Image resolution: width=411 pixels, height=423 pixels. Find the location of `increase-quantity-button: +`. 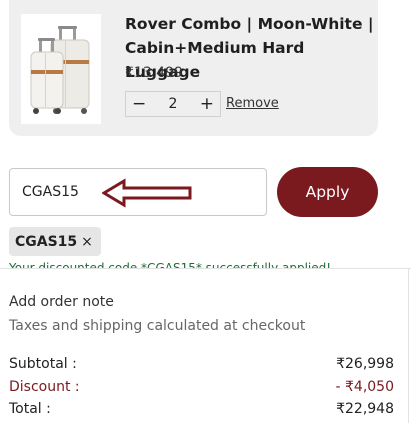

increase-quantity-button: + is located at coordinates (207, 104).